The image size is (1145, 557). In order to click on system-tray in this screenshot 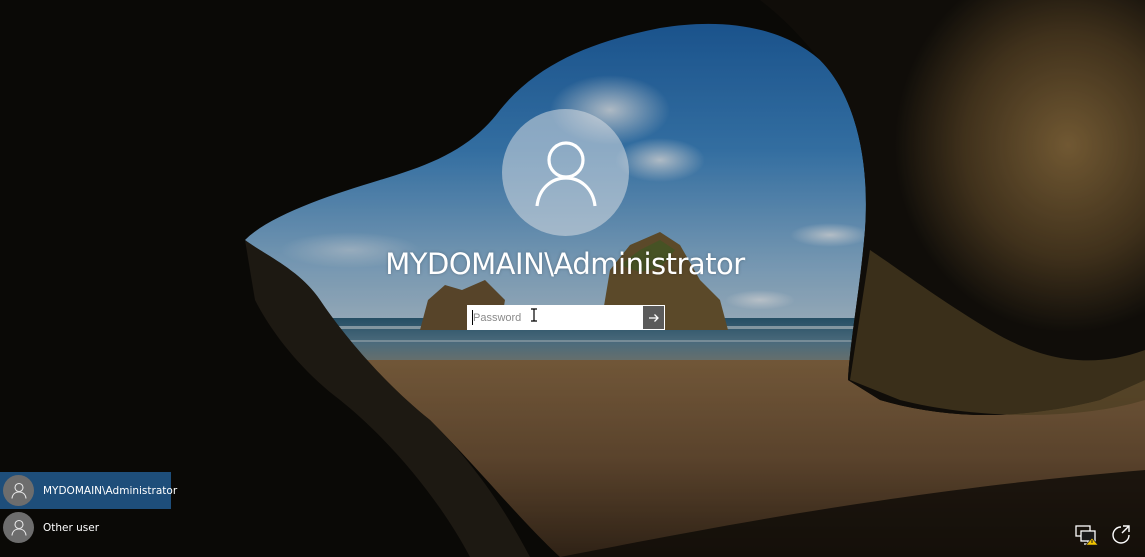, I will do `click(1104, 535)`.